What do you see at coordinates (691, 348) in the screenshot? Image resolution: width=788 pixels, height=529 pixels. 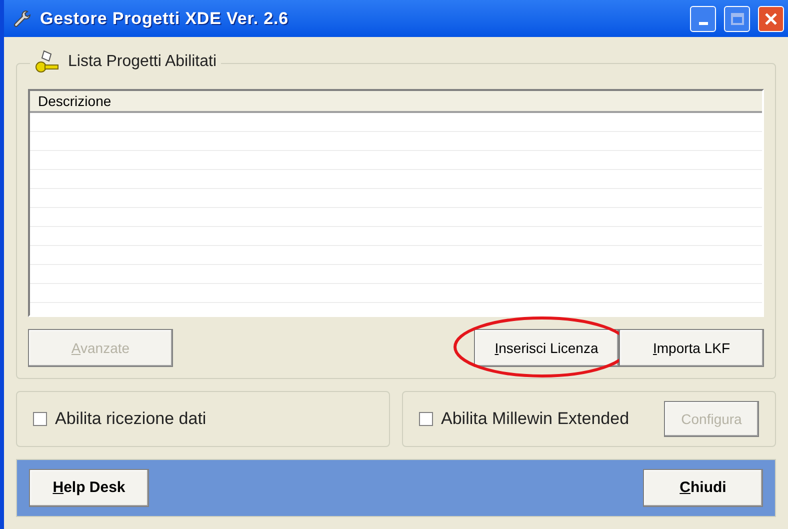 I see `list-button: Importa LKF` at bounding box center [691, 348].